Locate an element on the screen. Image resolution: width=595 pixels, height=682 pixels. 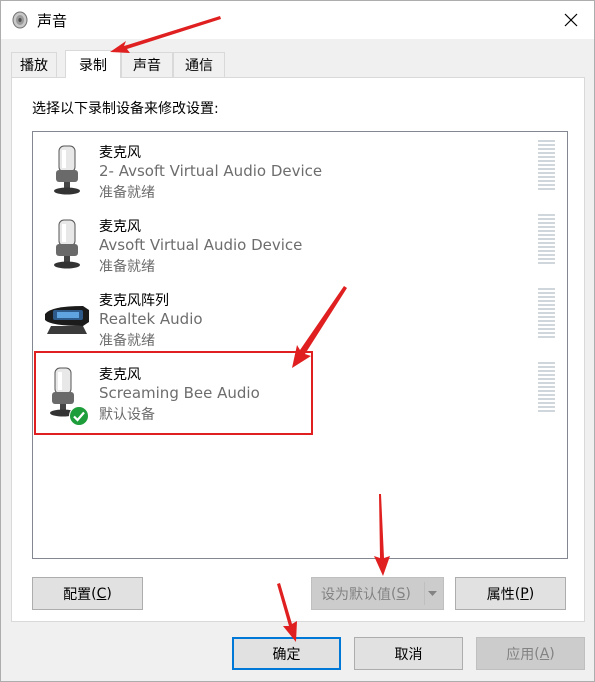
hotkey: C is located at coordinates (101, 593).